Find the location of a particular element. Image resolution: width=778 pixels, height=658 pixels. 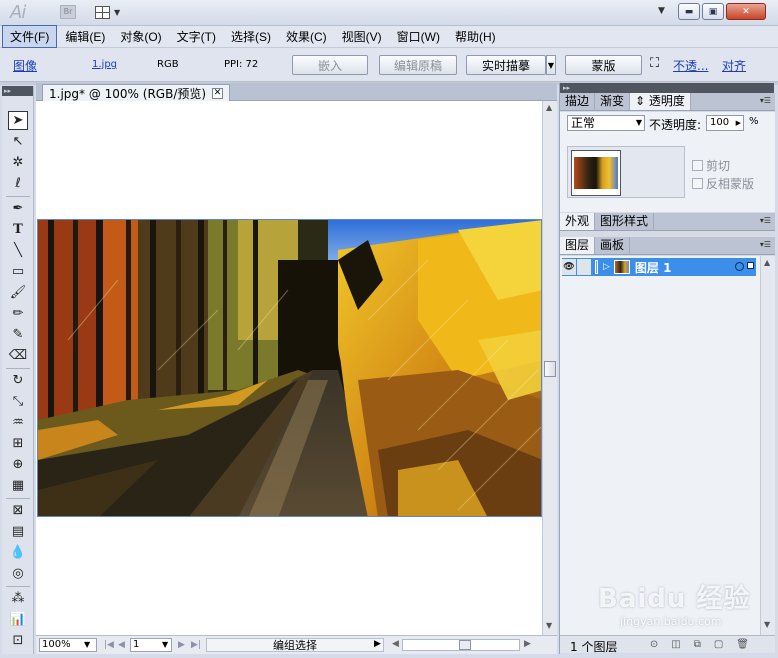

previous-artboard-icon: ◀ is located at coordinates (121, 645).